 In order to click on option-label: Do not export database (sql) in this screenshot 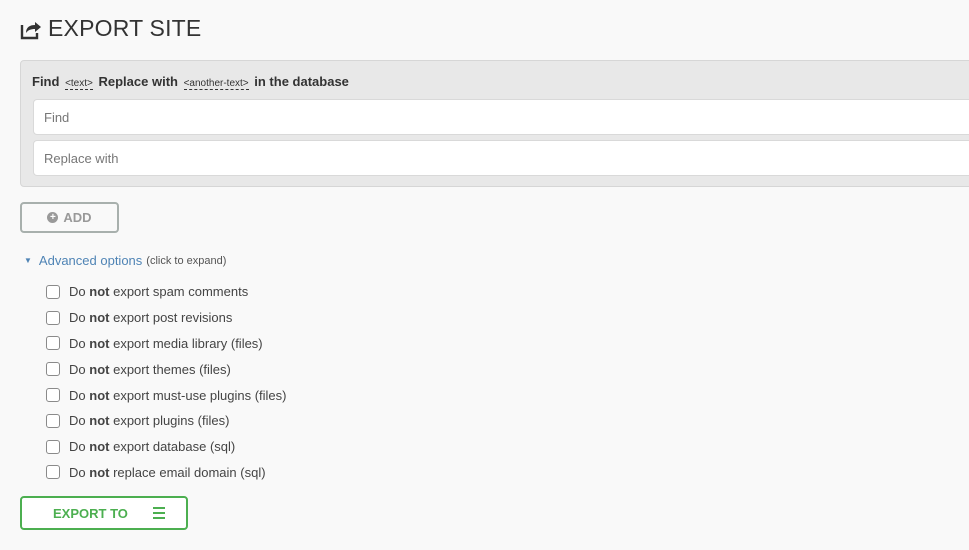, I will do `click(152, 447)`.